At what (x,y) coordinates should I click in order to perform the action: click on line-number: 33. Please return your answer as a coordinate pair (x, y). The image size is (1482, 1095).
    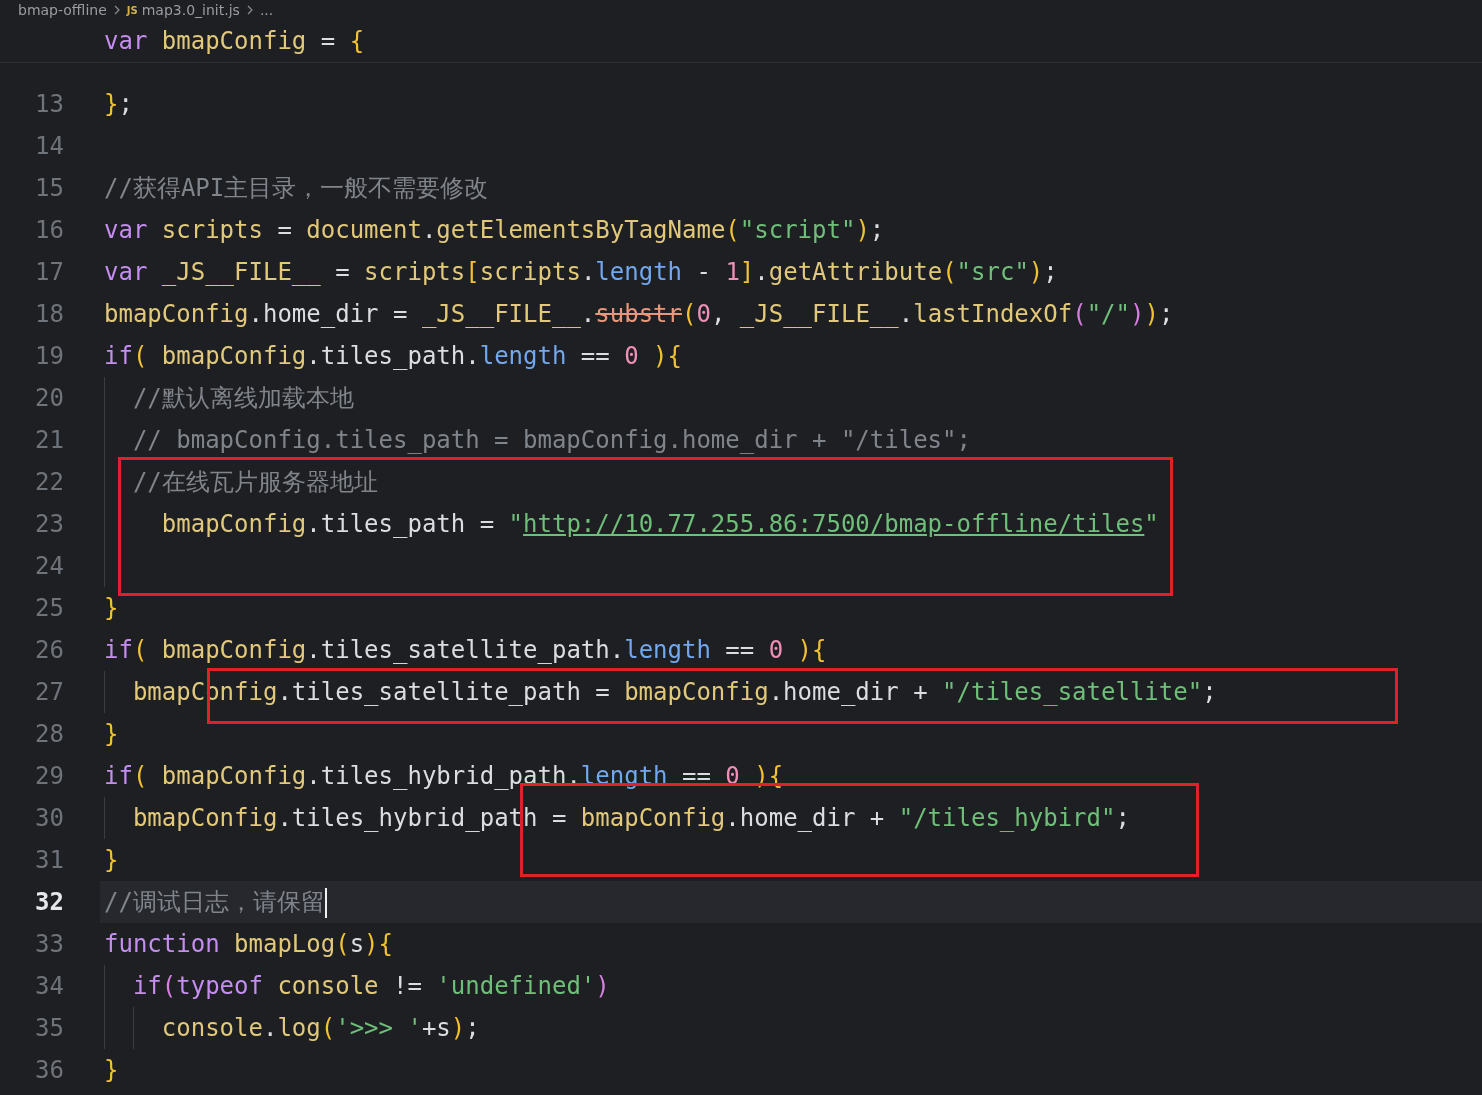
    Looking at the image, I should click on (49, 944).